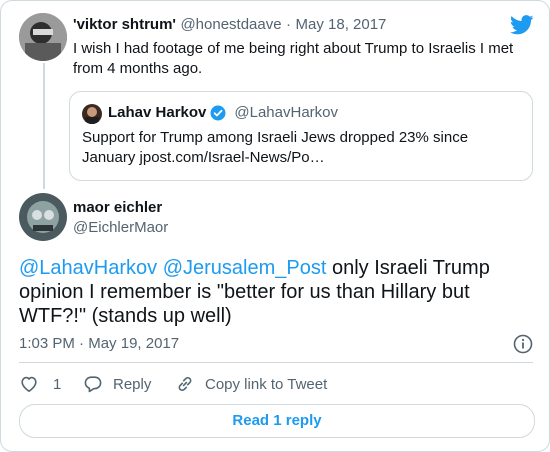  I want to click on read-replies-button: Read 1 reply, so click(277, 421).